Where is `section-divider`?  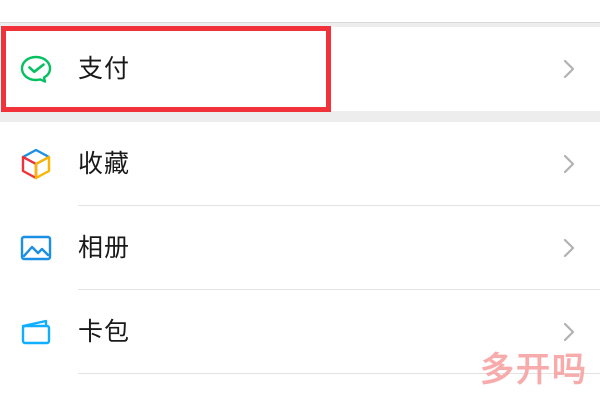 section-divider is located at coordinates (300, 22).